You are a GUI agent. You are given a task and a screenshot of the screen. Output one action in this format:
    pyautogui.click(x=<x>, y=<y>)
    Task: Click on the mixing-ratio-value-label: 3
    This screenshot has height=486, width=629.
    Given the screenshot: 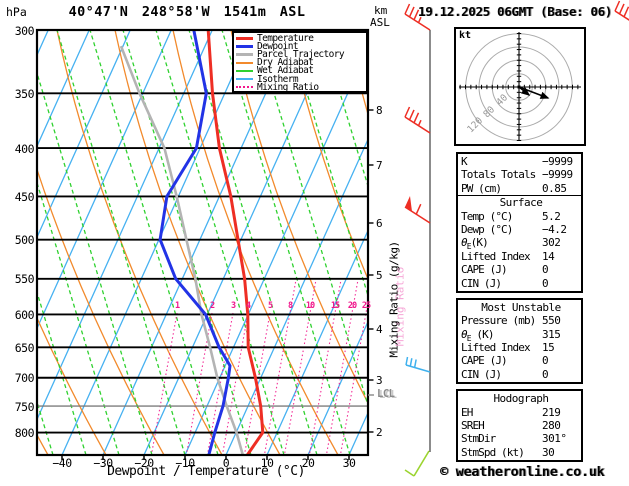 What is the action you would take?
    pyautogui.click(x=233, y=306)
    